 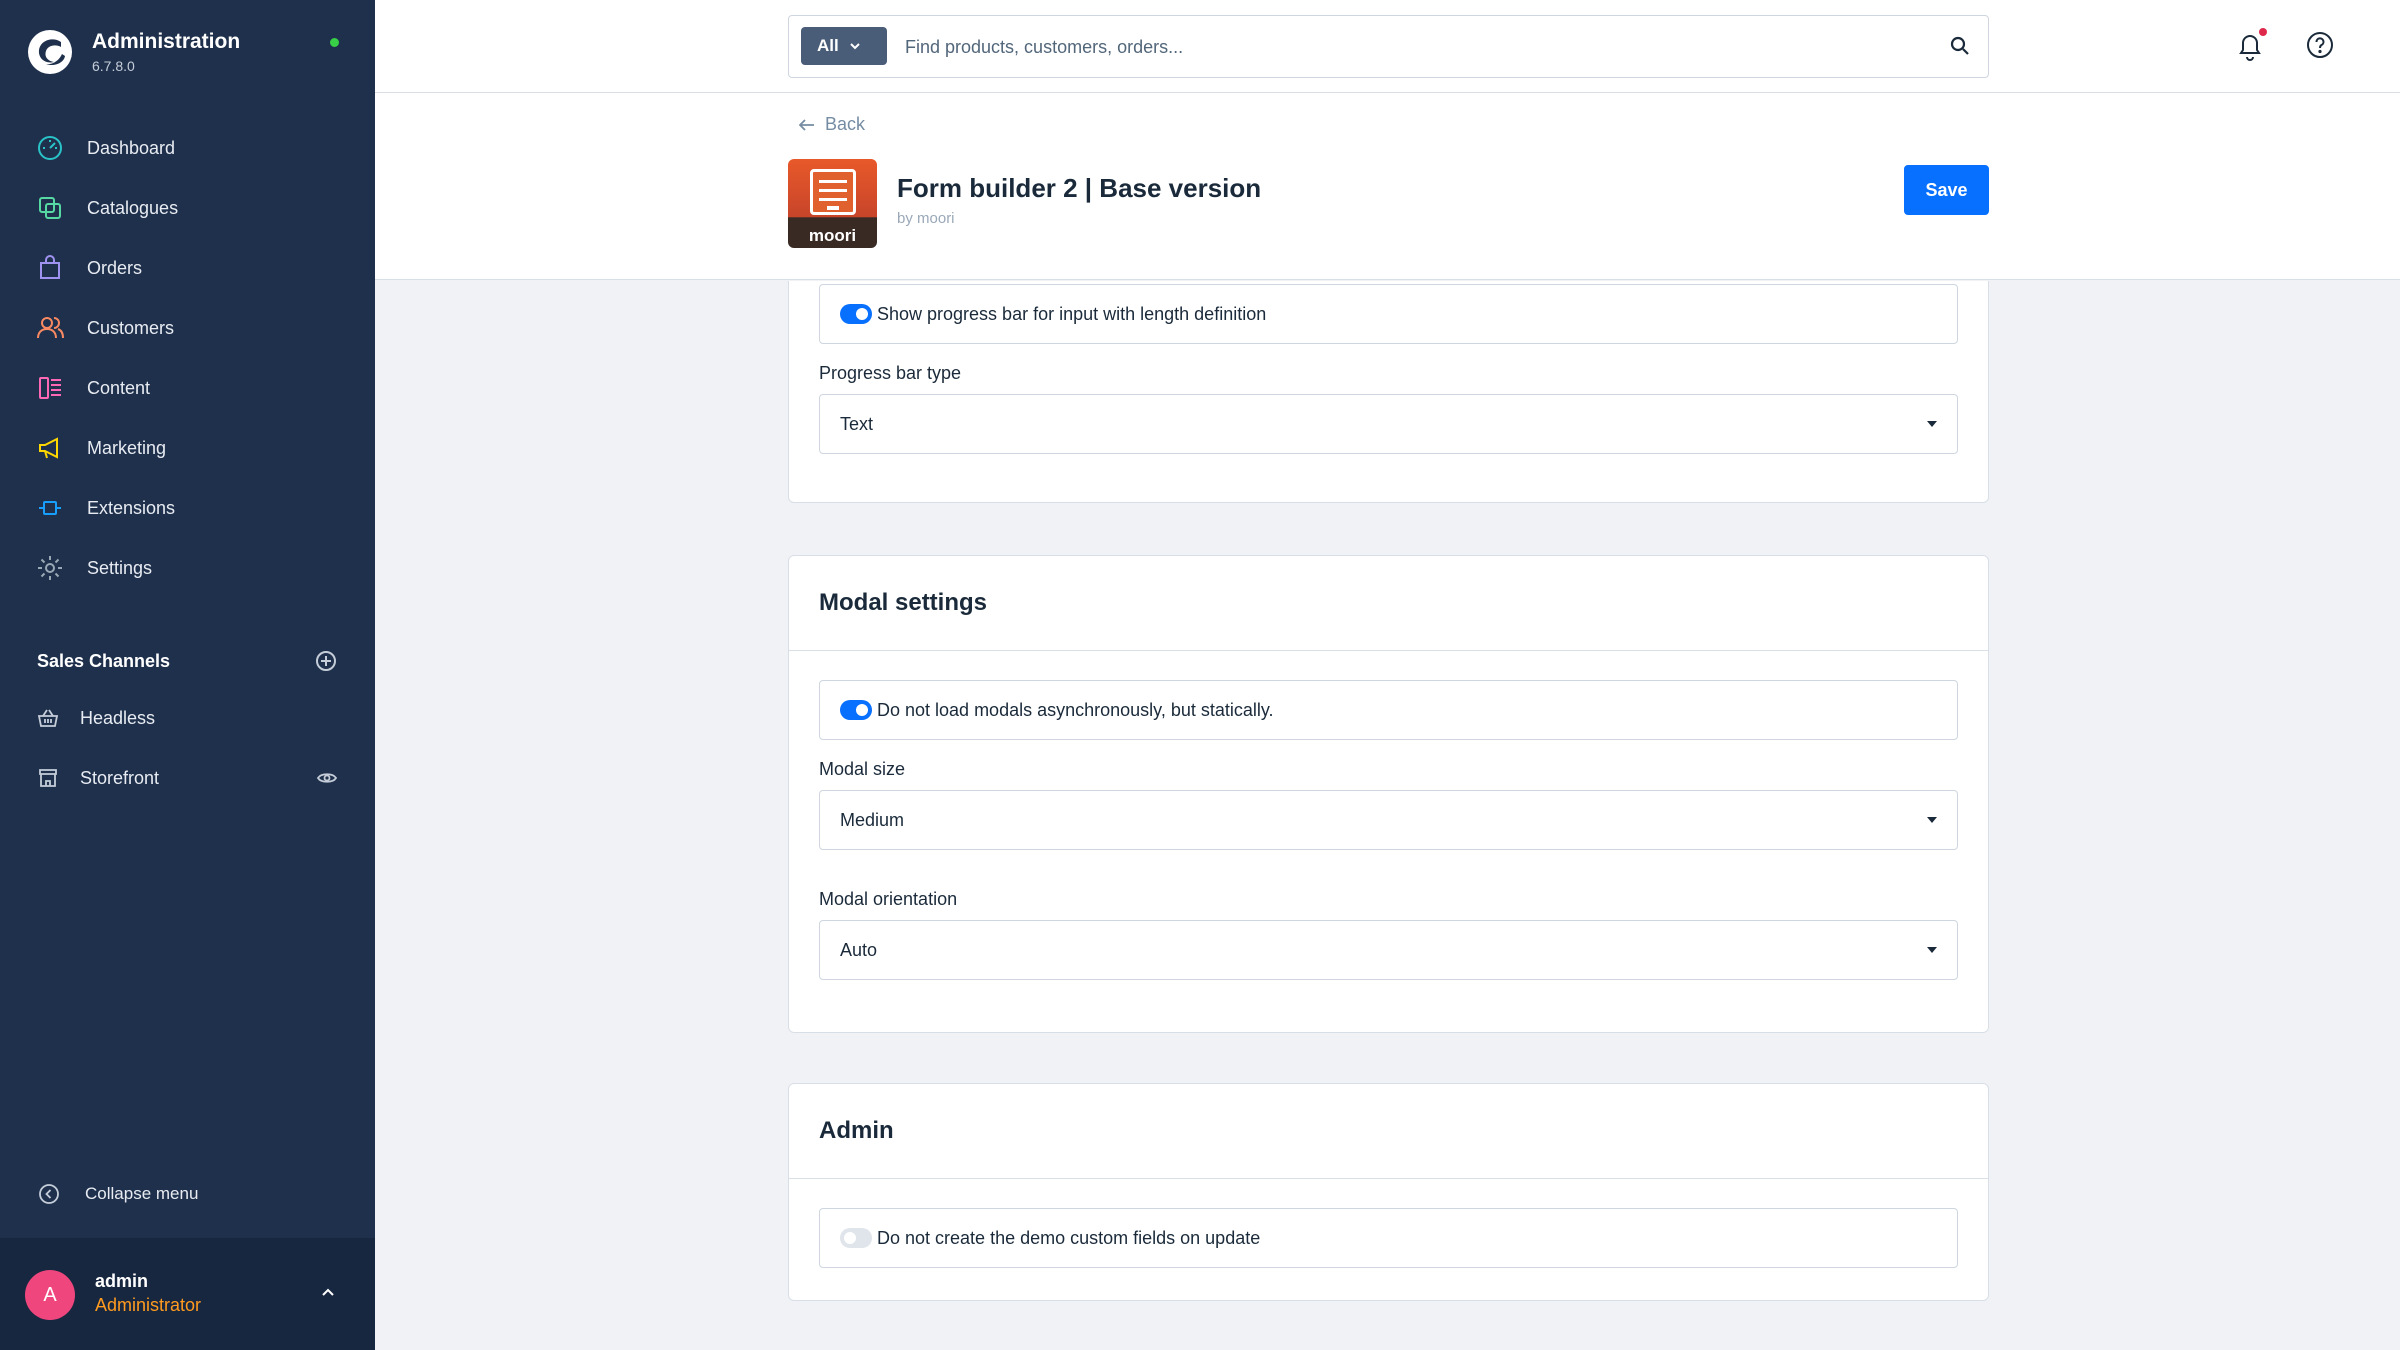 What do you see at coordinates (845, 124) in the screenshot?
I see `back-label: Back` at bounding box center [845, 124].